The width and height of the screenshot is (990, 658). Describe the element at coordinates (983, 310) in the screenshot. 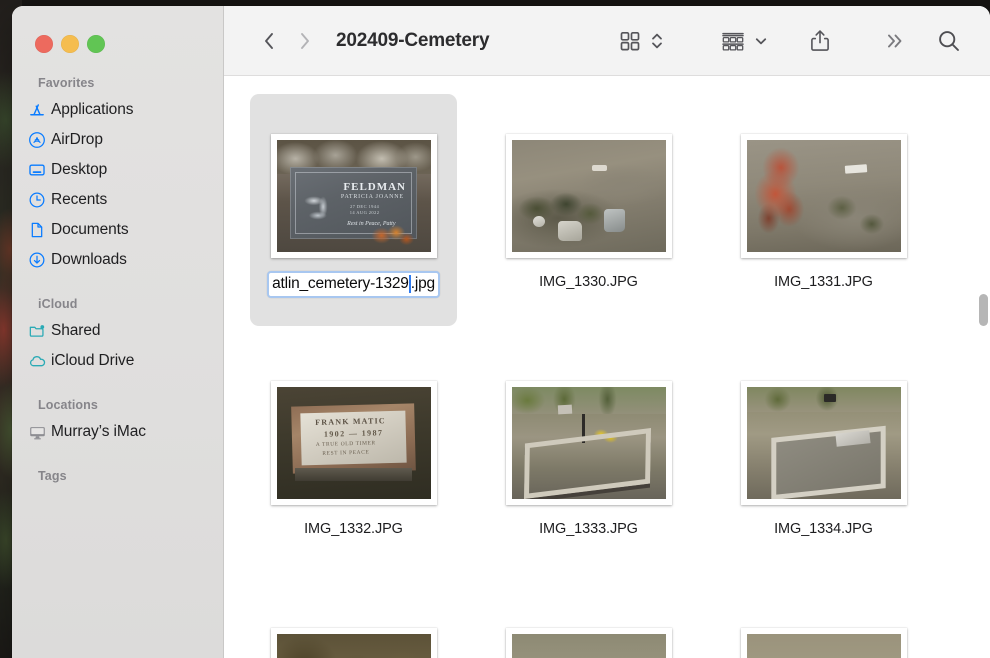

I see `vertical-scrollbar-thumb` at that location.